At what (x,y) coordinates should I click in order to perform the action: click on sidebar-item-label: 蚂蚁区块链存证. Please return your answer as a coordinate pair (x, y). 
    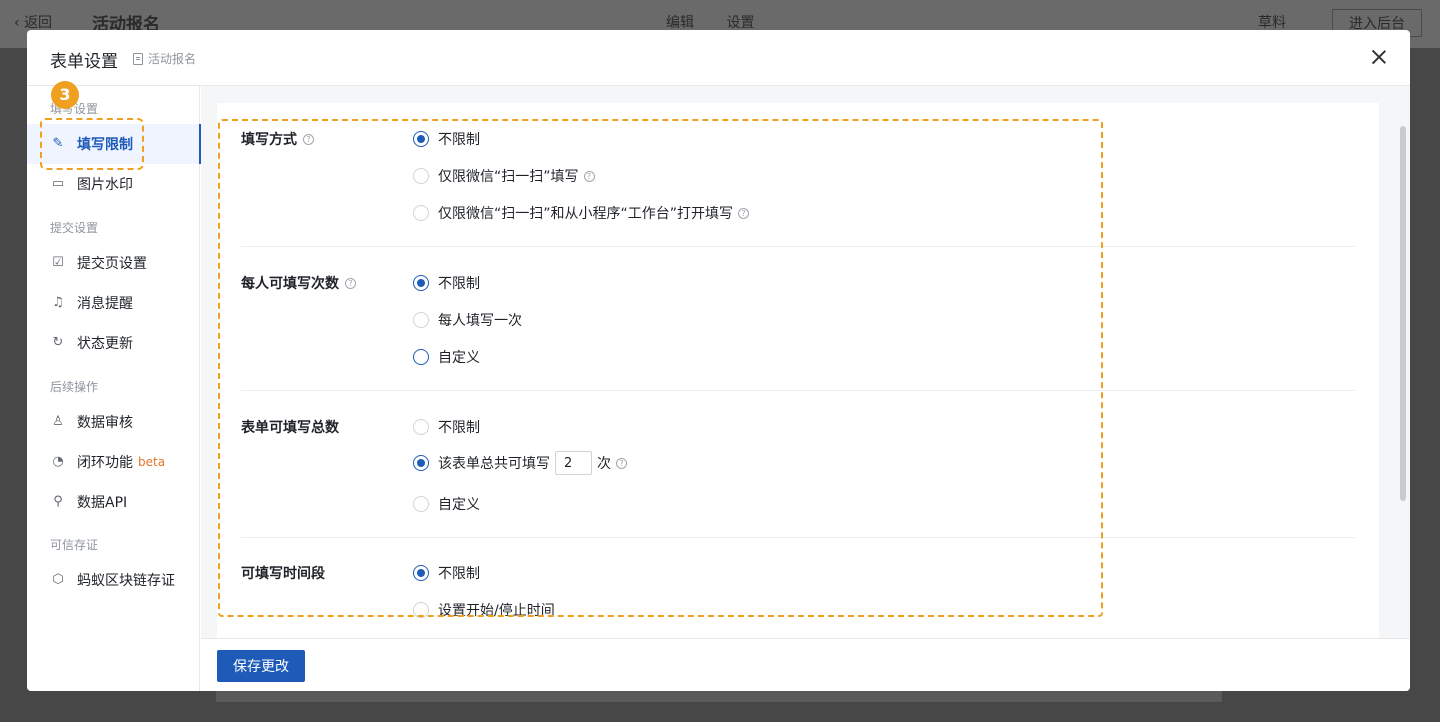
    Looking at the image, I should click on (126, 581).